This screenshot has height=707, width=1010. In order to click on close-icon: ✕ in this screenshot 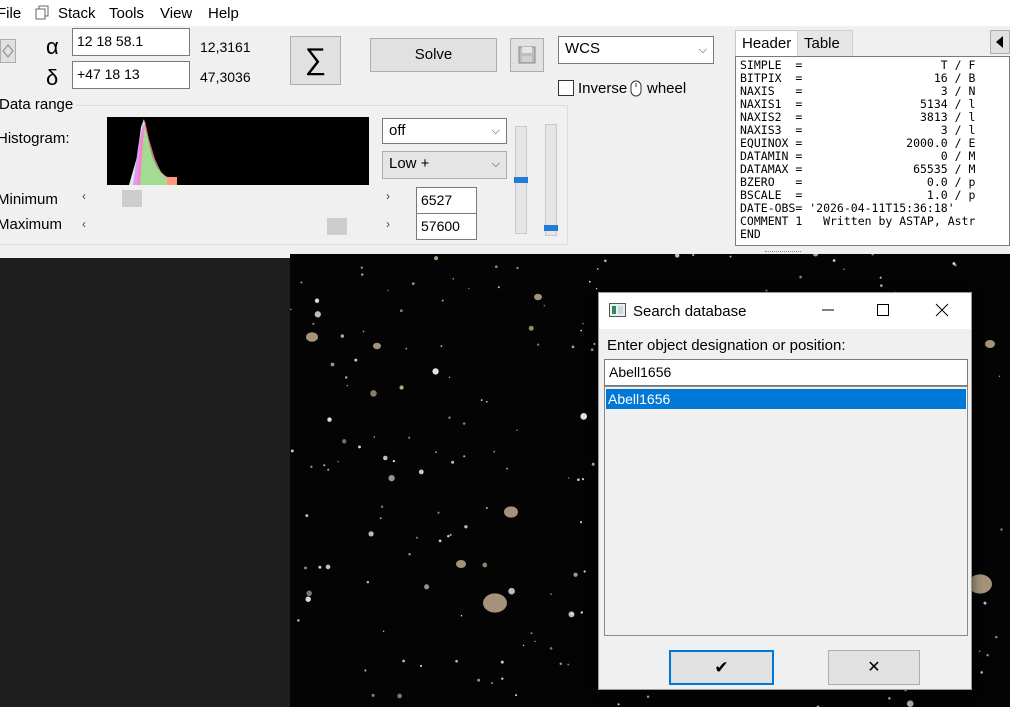, I will do `click(874, 667)`.